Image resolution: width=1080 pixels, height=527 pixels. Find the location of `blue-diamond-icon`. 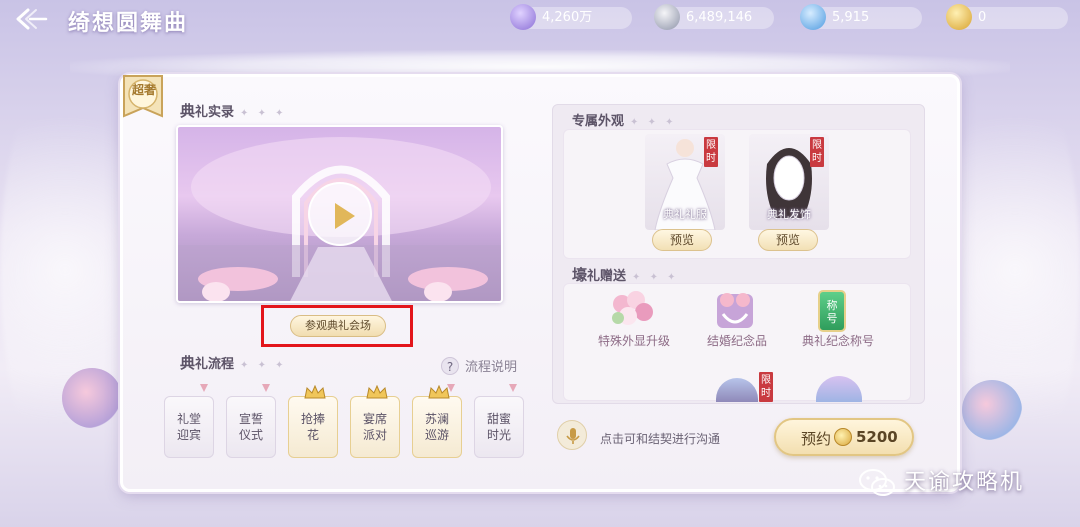

blue-diamond-icon is located at coordinates (813, 17).